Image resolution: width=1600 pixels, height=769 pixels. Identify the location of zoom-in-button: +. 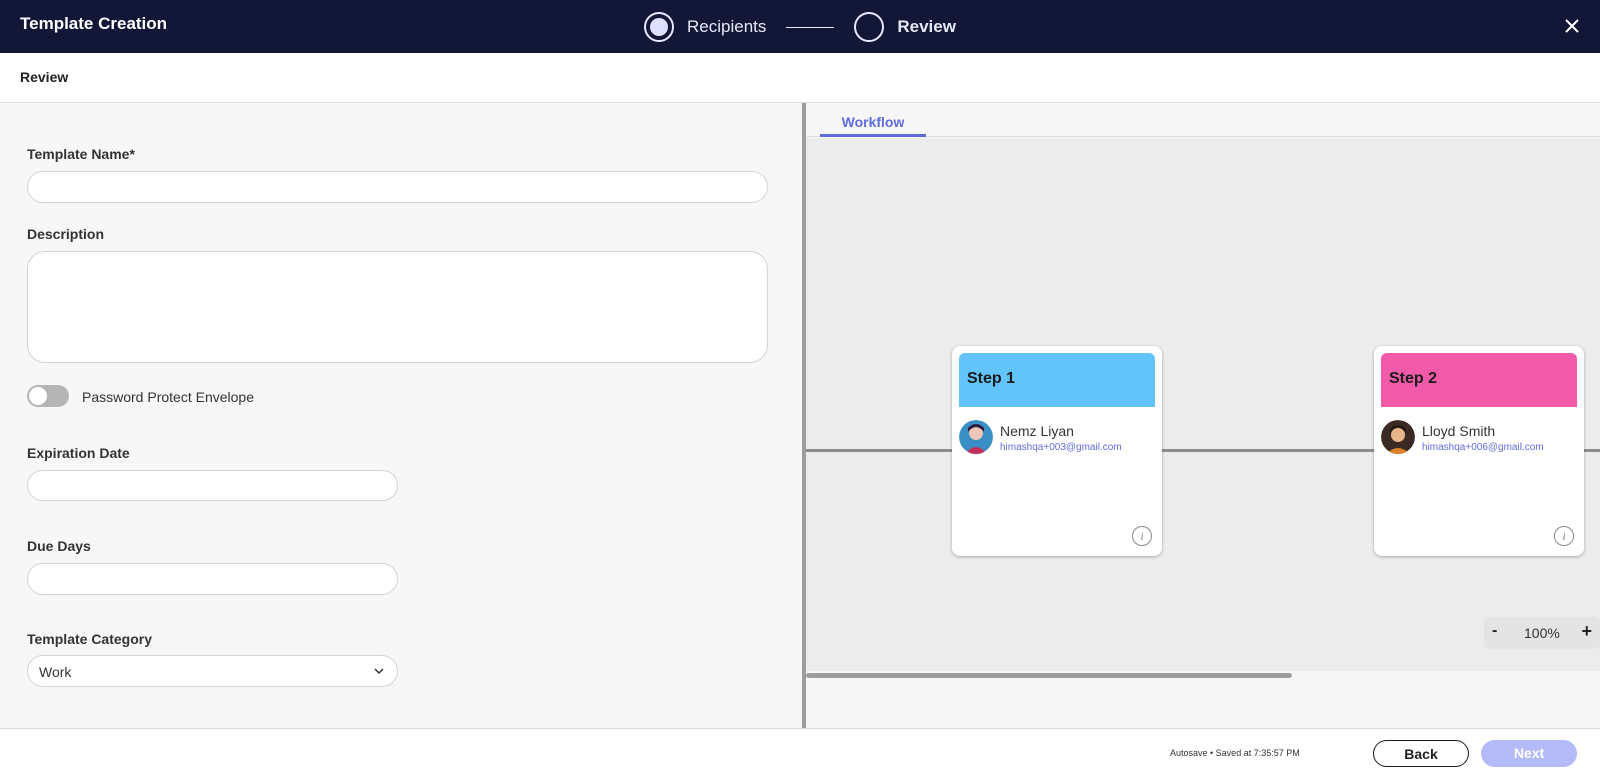
(1586, 631).